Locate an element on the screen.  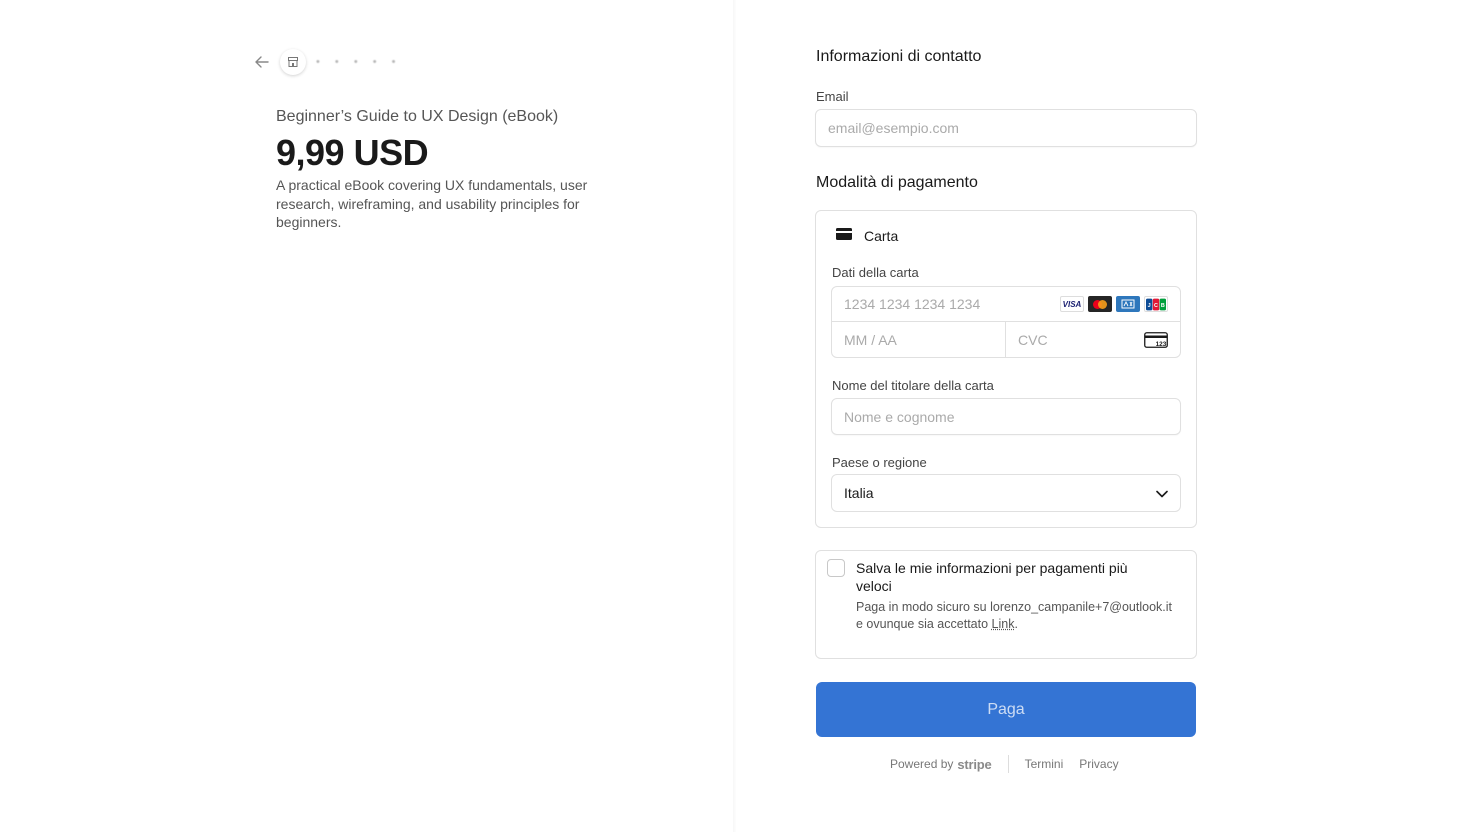
powered-by-text: Powered by is located at coordinates (922, 764).